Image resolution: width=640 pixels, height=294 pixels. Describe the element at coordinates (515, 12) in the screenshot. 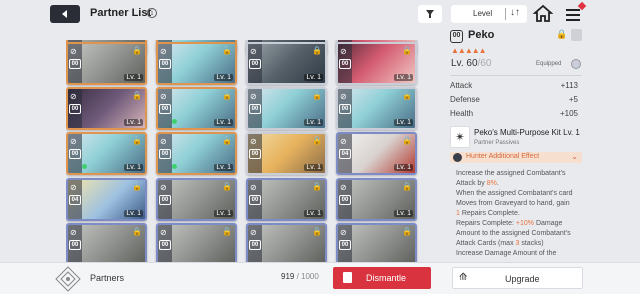

I see `sort-order-icon: ↓↑` at that location.